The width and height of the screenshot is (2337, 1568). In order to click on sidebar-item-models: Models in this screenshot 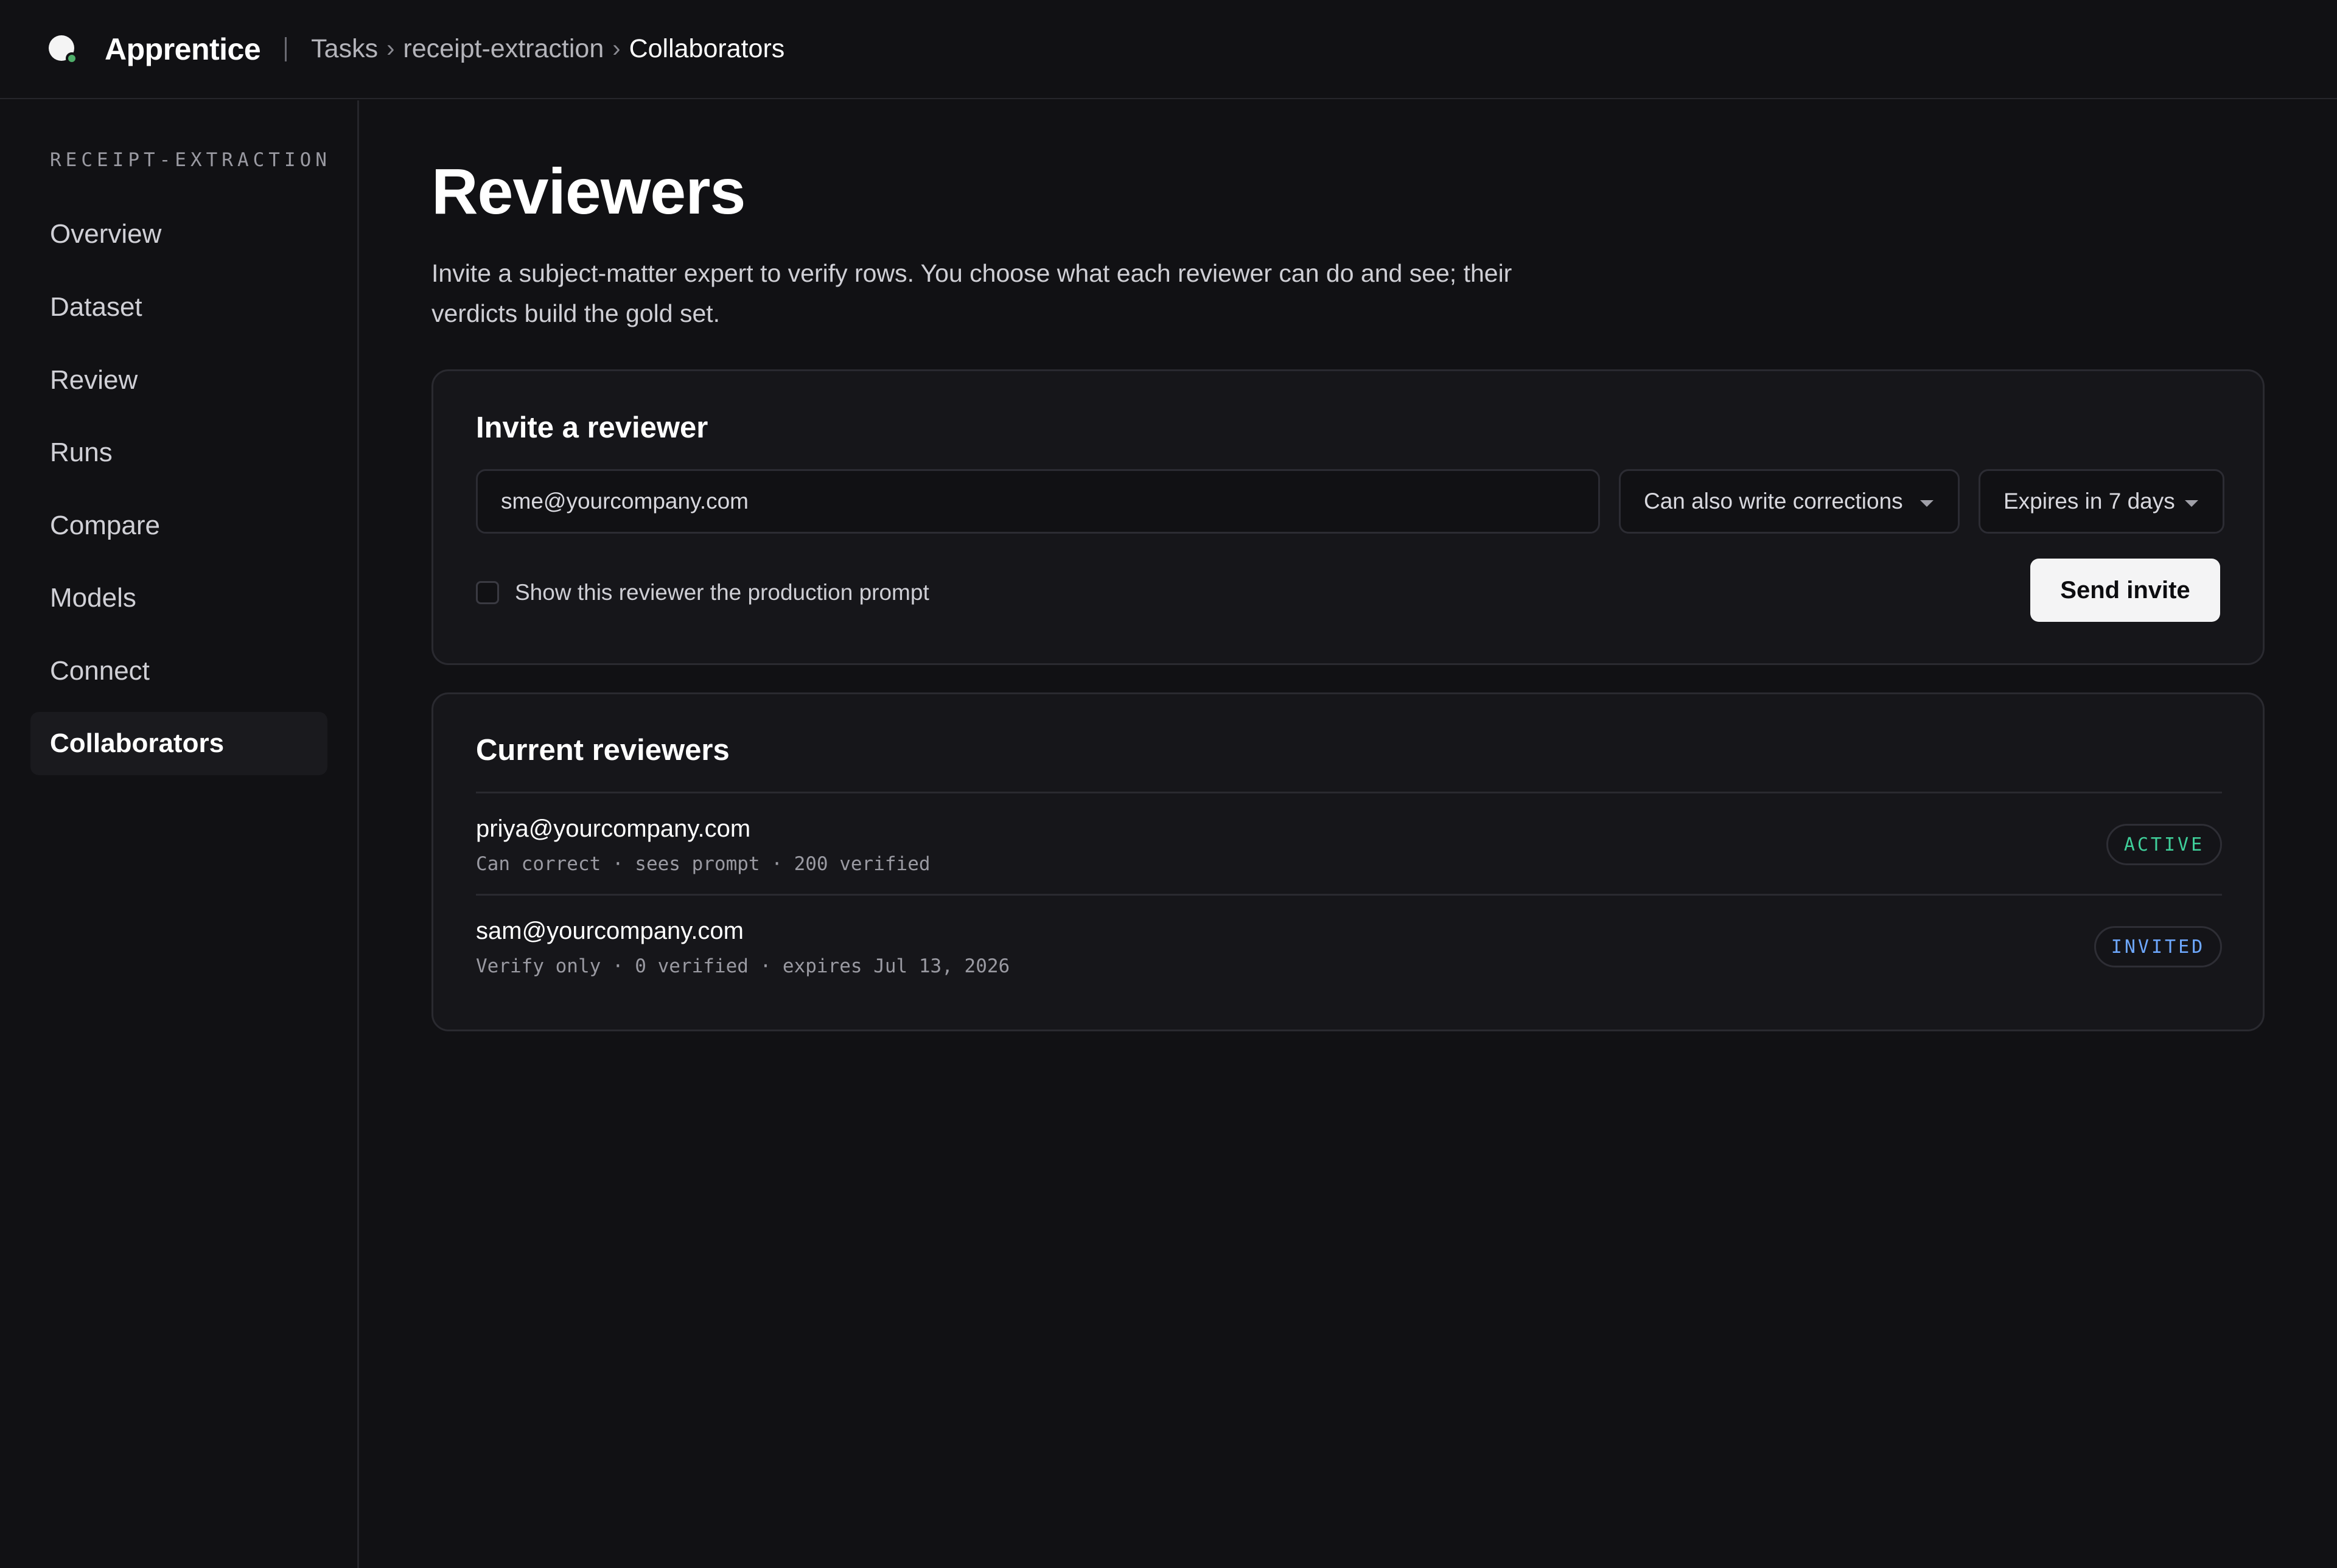, I will do `click(179, 598)`.